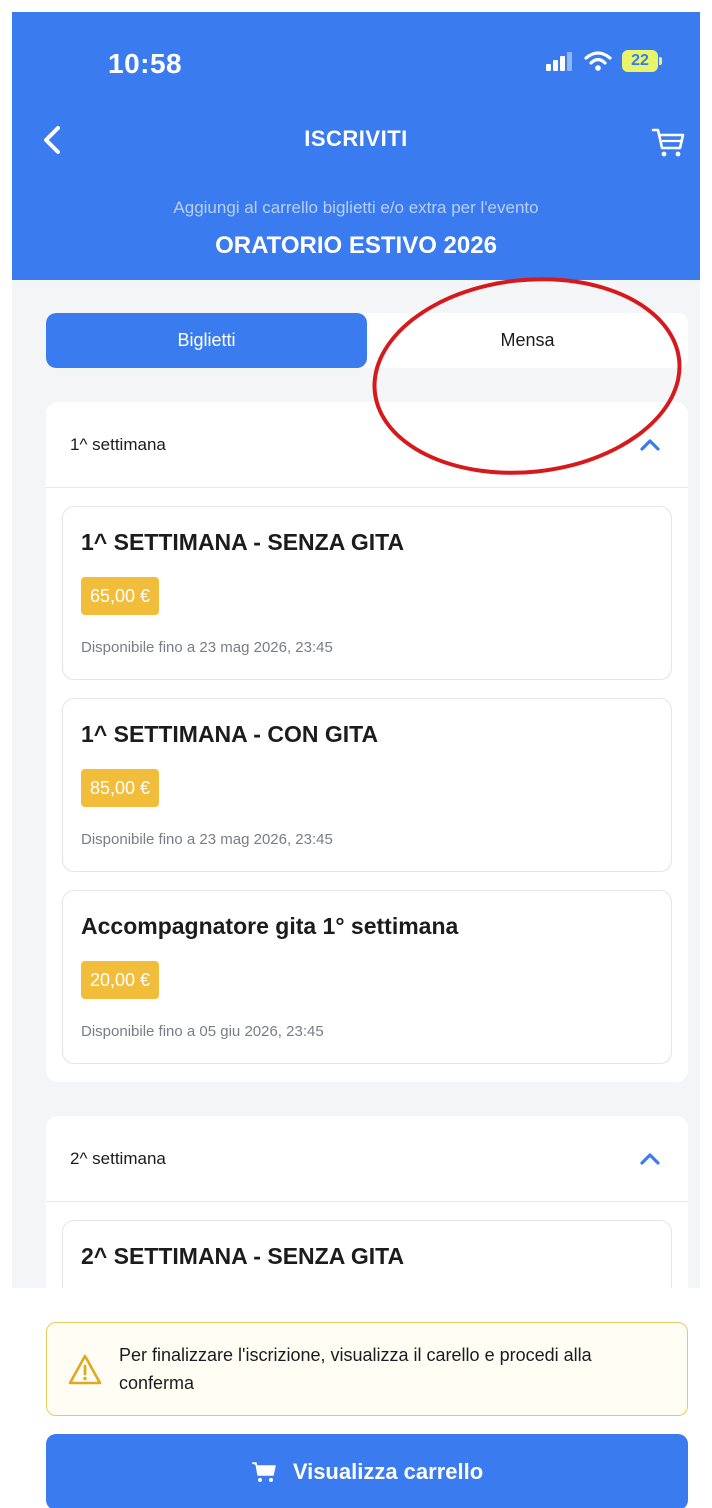 The width and height of the screenshot is (712, 1508). I want to click on price-badge: 65,00 €, so click(120, 596).